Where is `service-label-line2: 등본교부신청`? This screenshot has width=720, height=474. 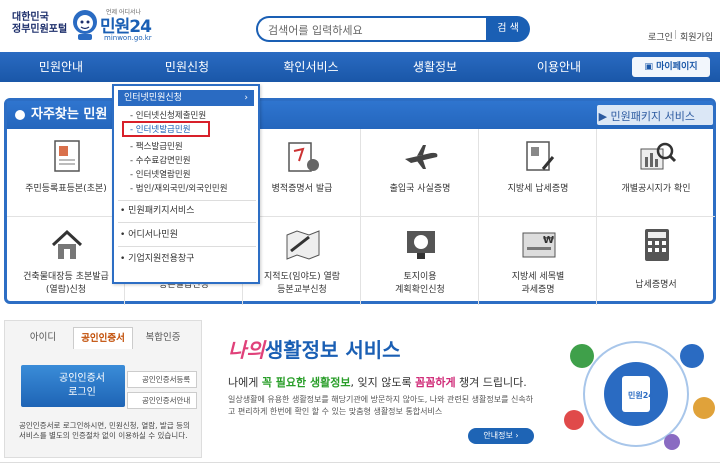
service-label-line2: 등본교부신청 is located at coordinates (302, 290).